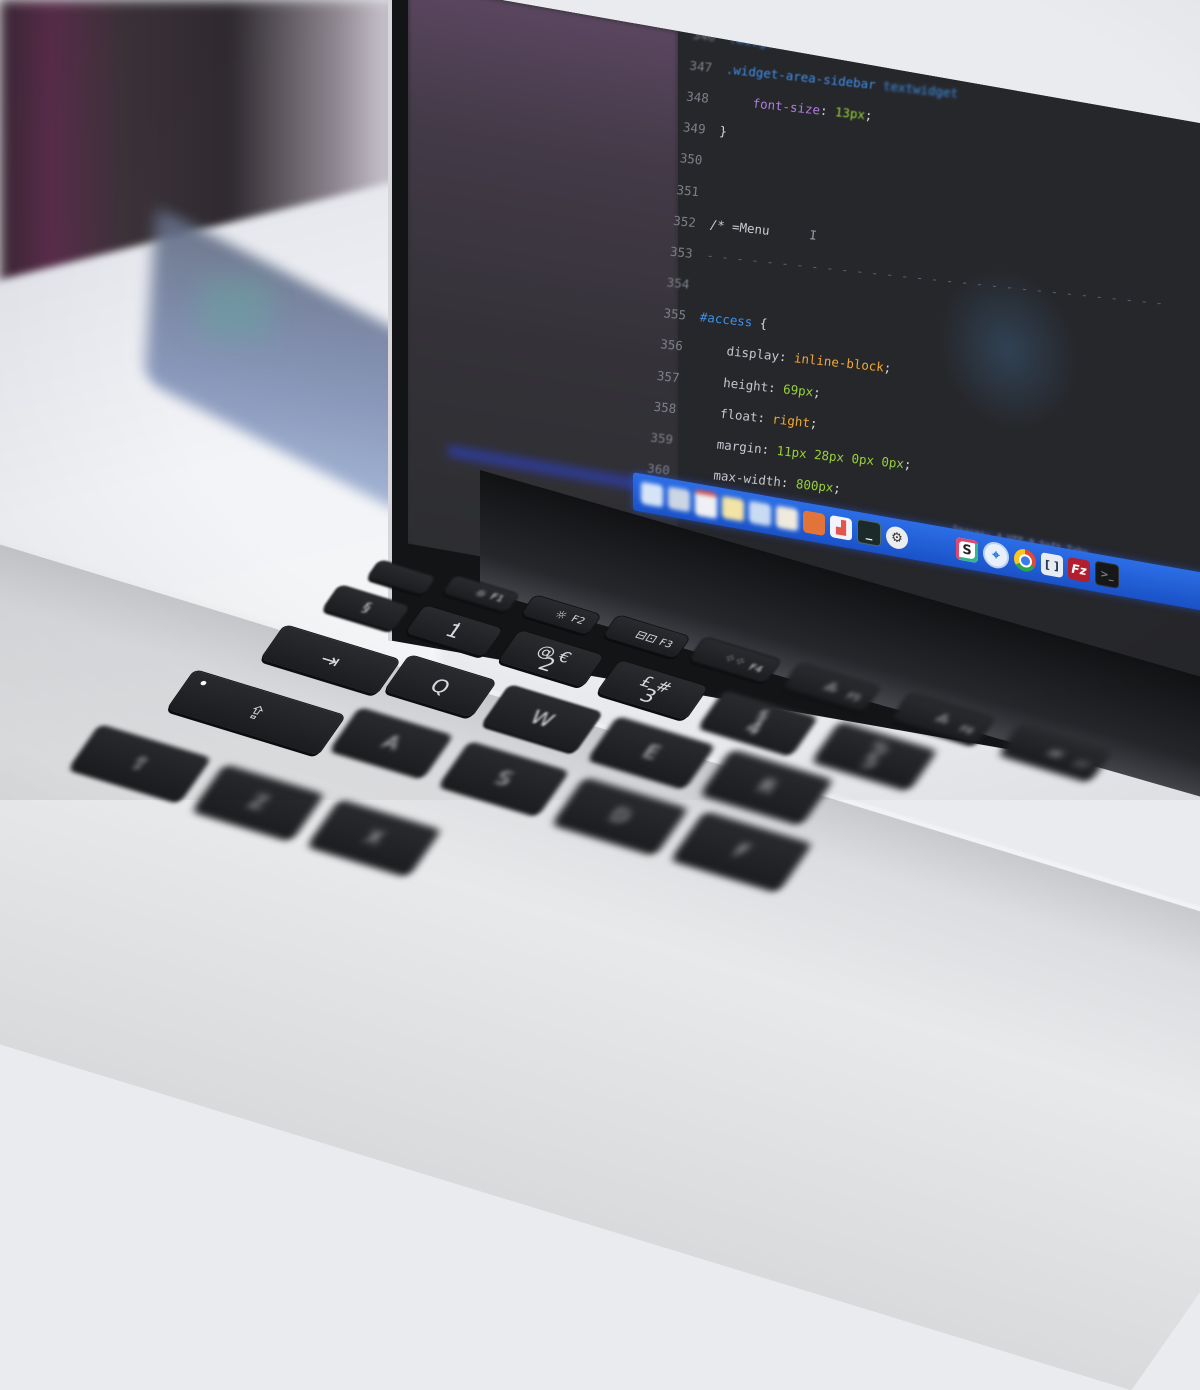 The height and width of the screenshot is (1390, 1200). What do you see at coordinates (330, 660) in the screenshot?
I see `key-tab: ⇥` at bounding box center [330, 660].